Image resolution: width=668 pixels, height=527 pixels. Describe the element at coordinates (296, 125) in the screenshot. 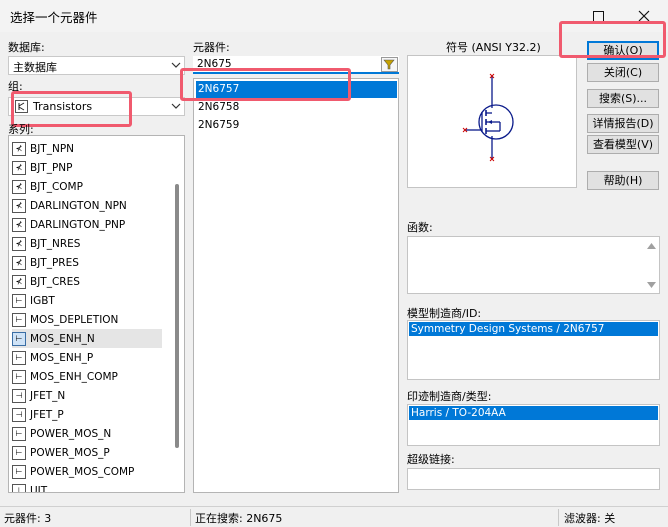

I see `component-item-2n6759: 2N6759` at that location.